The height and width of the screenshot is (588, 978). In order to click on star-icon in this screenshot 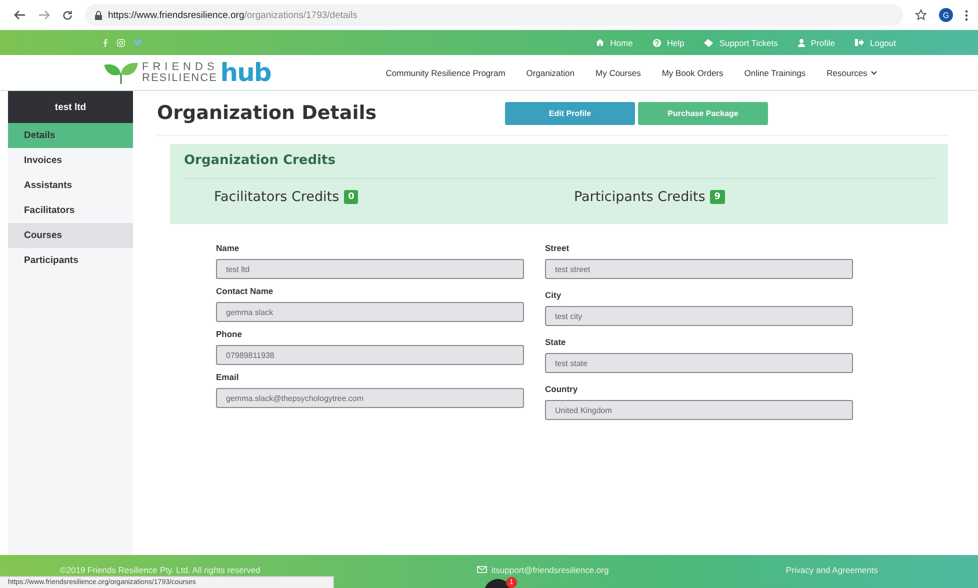, I will do `click(921, 15)`.